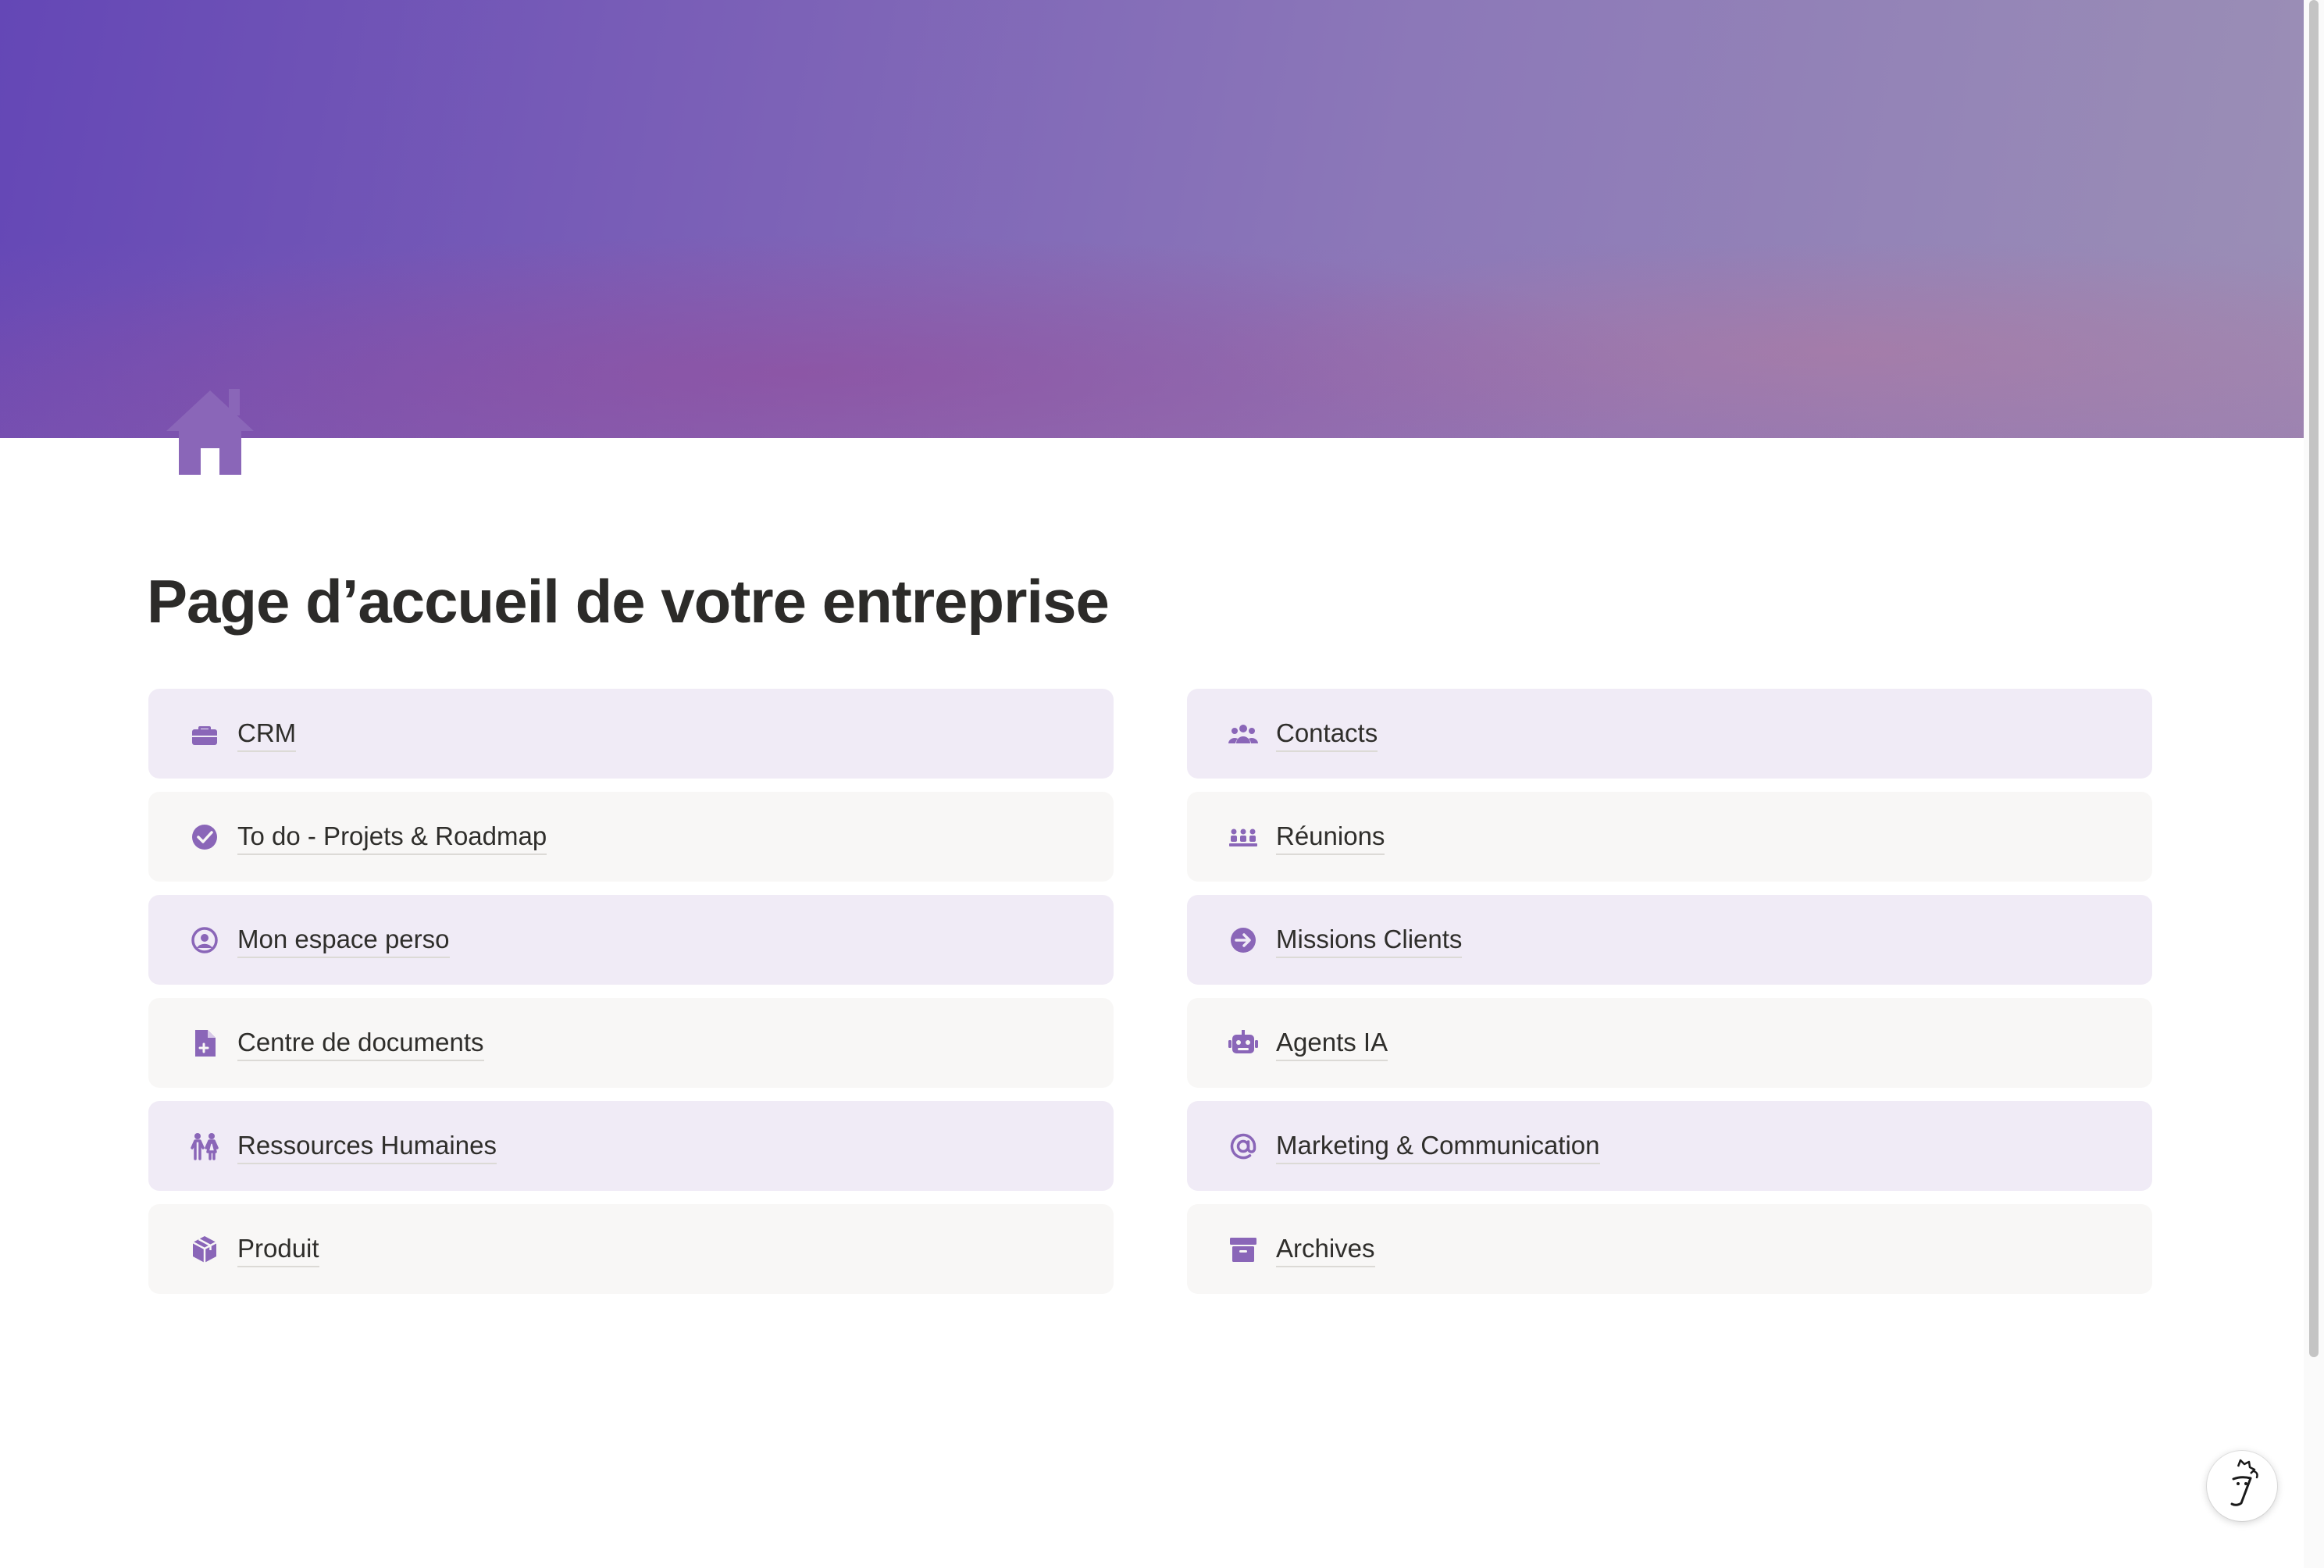 The height and width of the screenshot is (1568, 2324). Describe the element at coordinates (1243, 1249) in the screenshot. I see `archive-box-icon` at that location.